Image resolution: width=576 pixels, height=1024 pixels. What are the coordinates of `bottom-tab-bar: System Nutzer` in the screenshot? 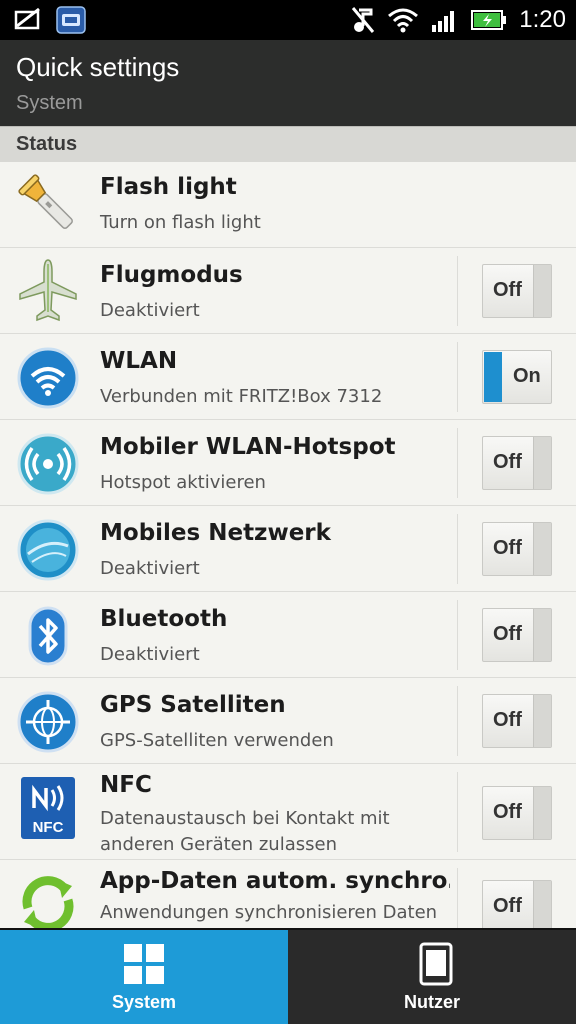 It's located at (288, 976).